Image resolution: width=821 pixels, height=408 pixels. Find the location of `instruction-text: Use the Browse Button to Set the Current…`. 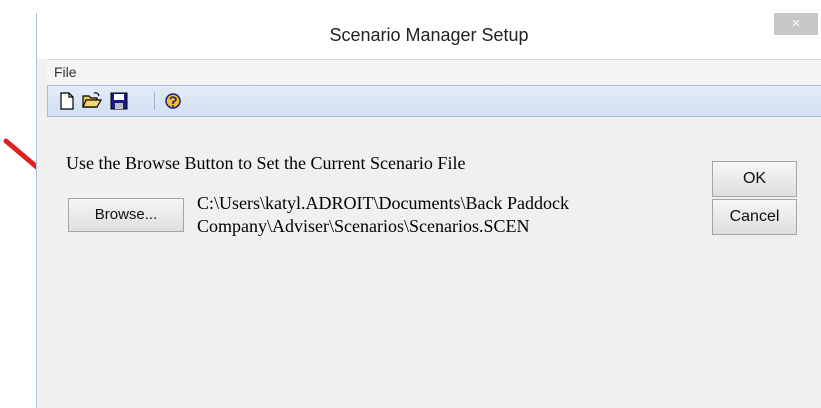

instruction-text: Use the Browse Button to Set the Current… is located at coordinates (266, 163).